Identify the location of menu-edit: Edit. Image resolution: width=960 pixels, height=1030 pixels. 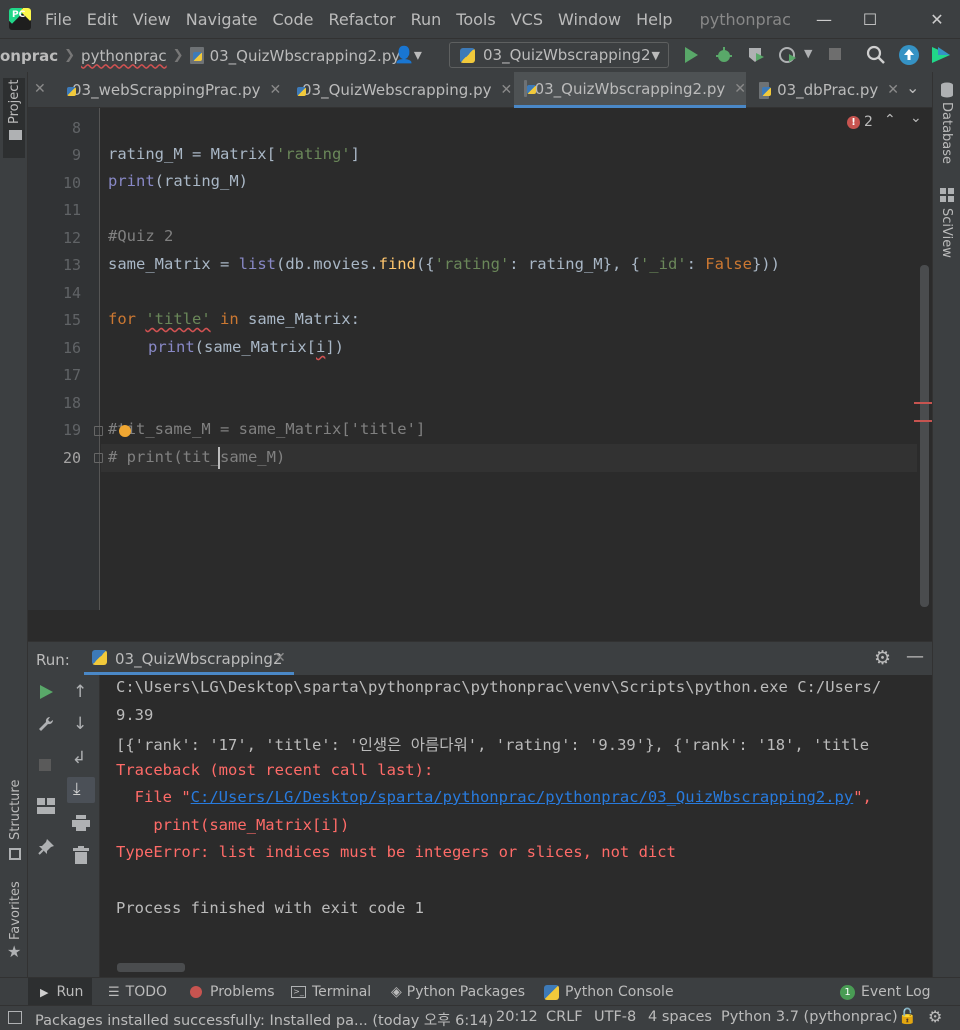
(102, 19).